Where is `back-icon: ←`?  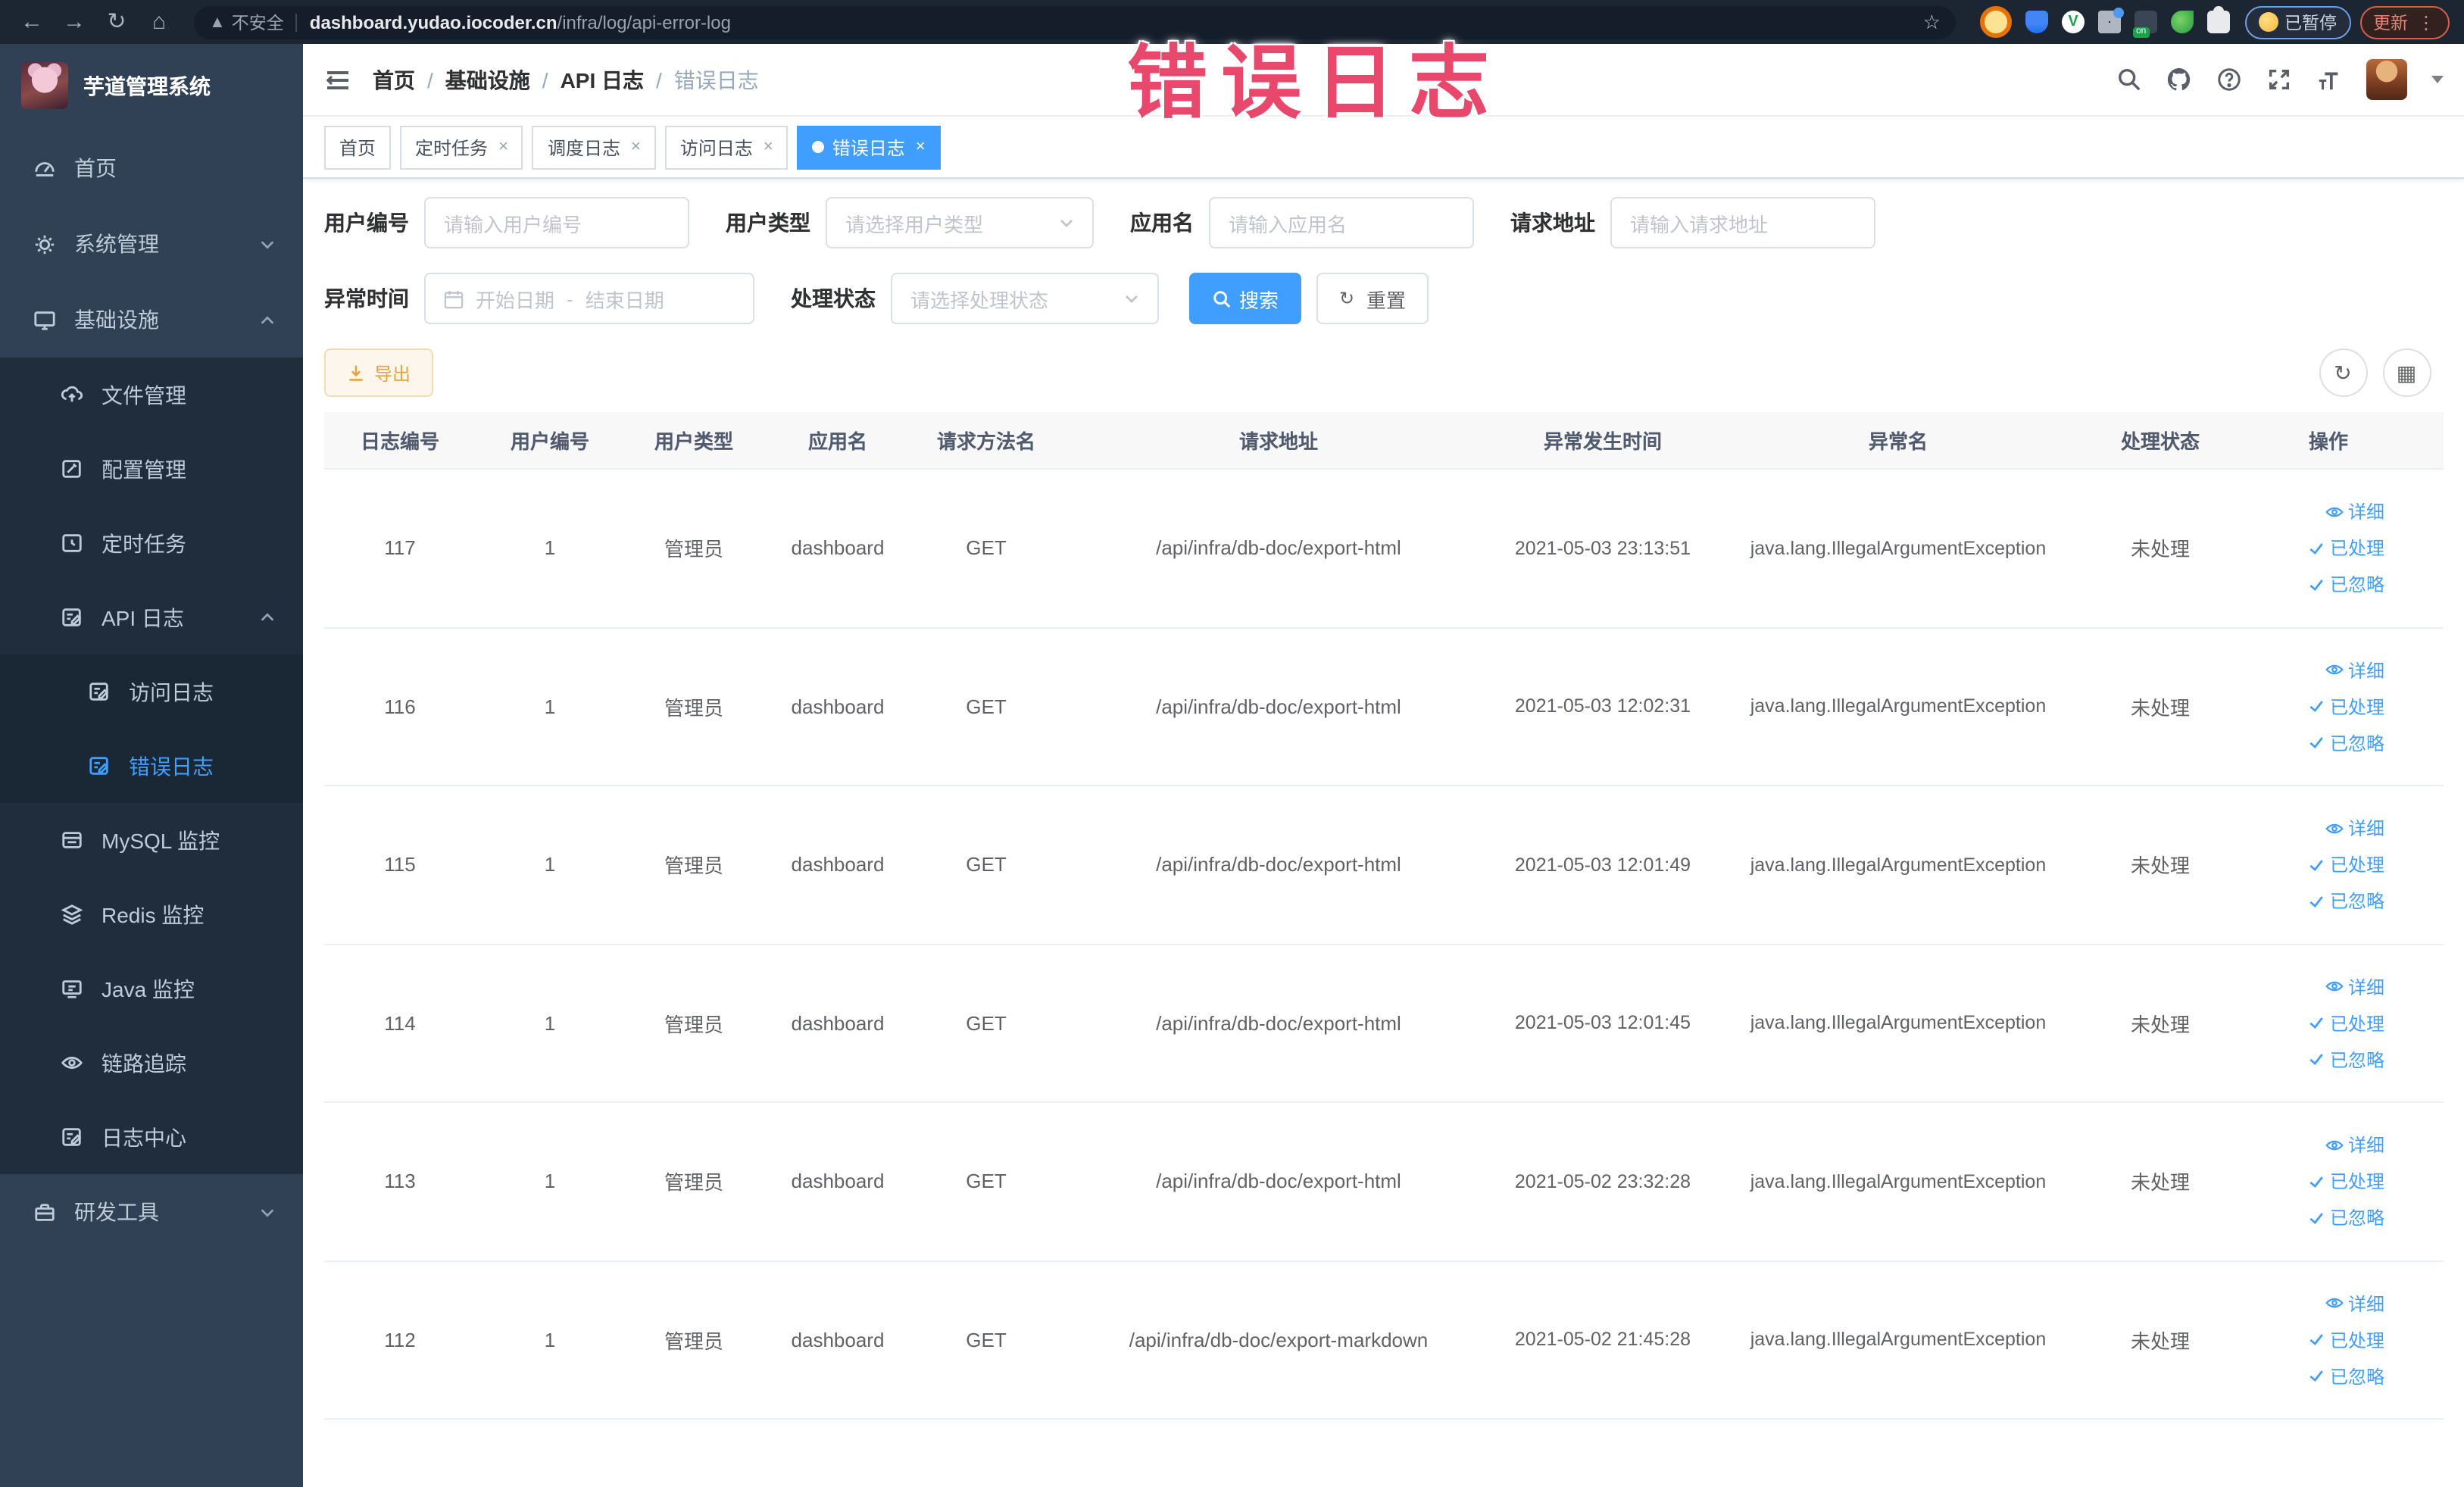
back-icon: ← is located at coordinates (31, 22).